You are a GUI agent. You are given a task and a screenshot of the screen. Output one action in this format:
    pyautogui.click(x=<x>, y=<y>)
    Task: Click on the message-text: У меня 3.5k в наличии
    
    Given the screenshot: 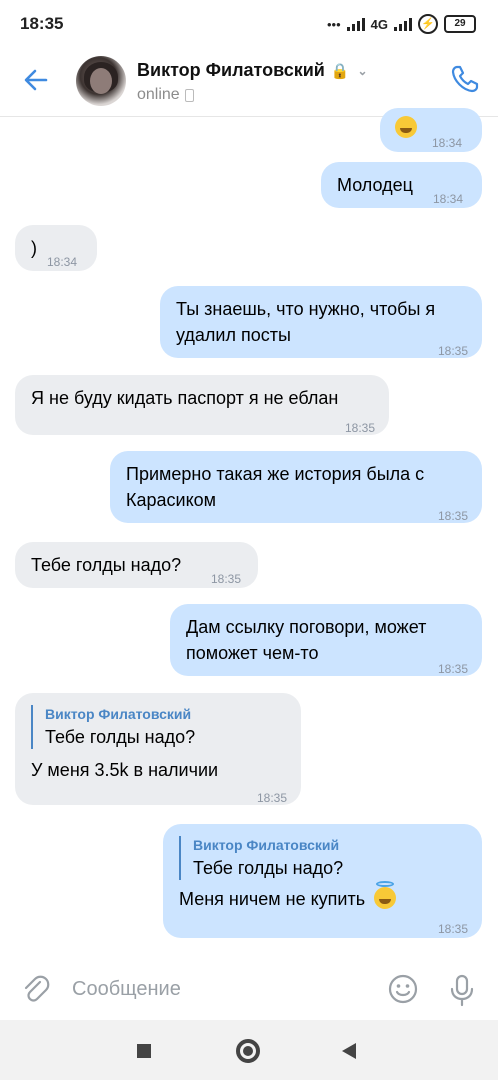 What is the action you would take?
    pyautogui.click(x=125, y=770)
    